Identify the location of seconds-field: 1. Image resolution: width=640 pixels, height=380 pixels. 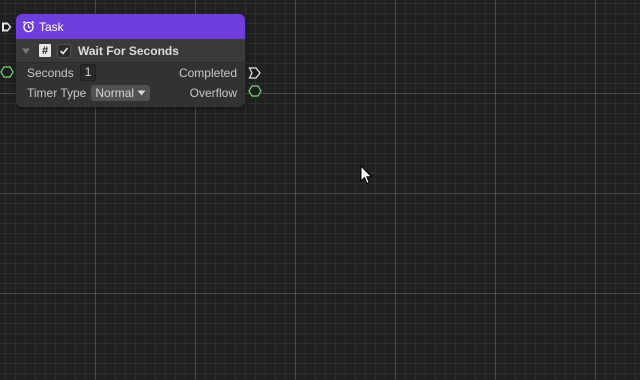
(88, 72).